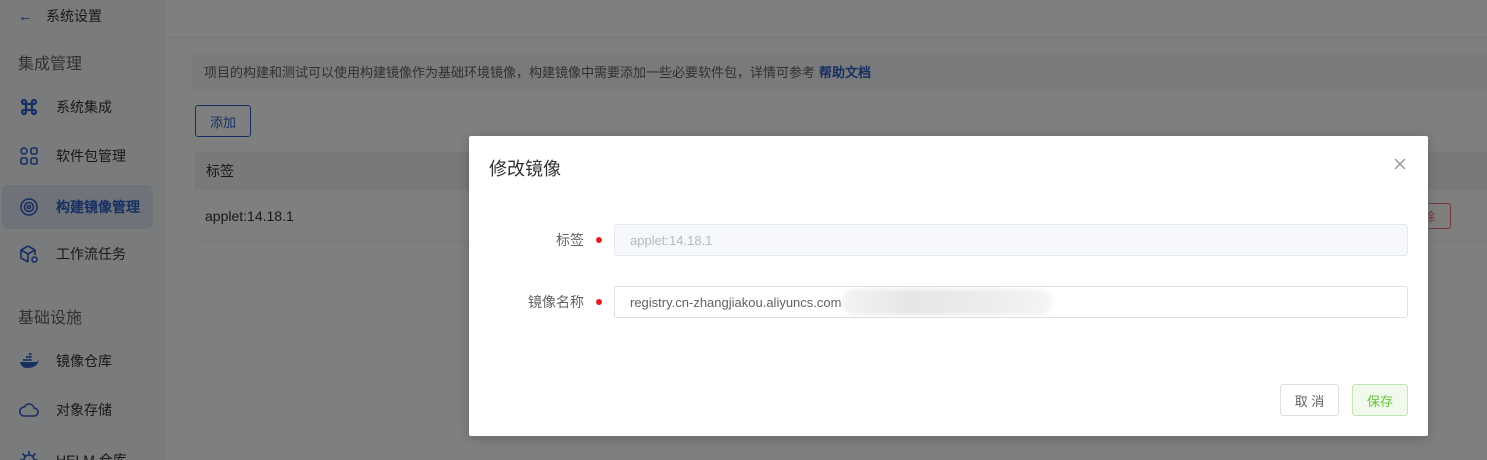 The width and height of the screenshot is (1487, 460). What do you see at coordinates (556, 302) in the screenshot?
I see `image-name-label: 镜像名称` at bounding box center [556, 302].